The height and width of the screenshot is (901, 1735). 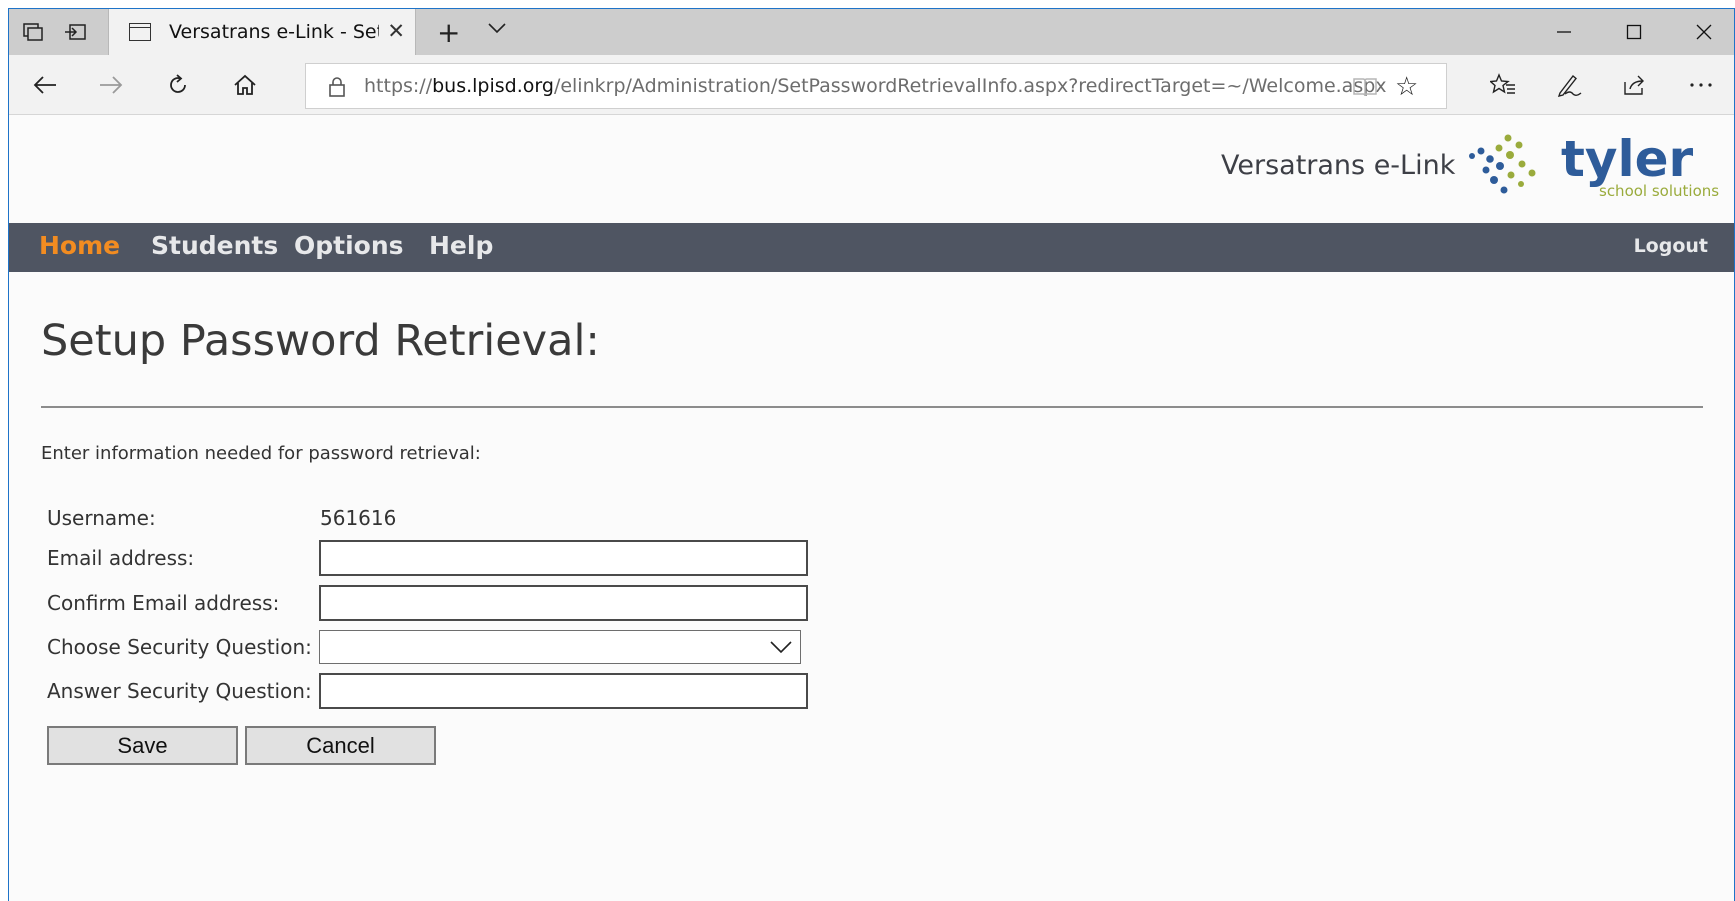 What do you see at coordinates (396, 31) in the screenshot?
I see `close-tab-icon: ✕` at bounding box center [396, 31].